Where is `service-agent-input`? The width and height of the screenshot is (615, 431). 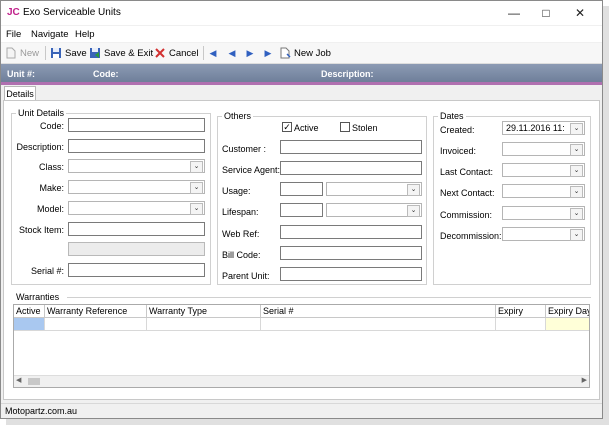
service-agent-input is located at coordinates (351, 168).